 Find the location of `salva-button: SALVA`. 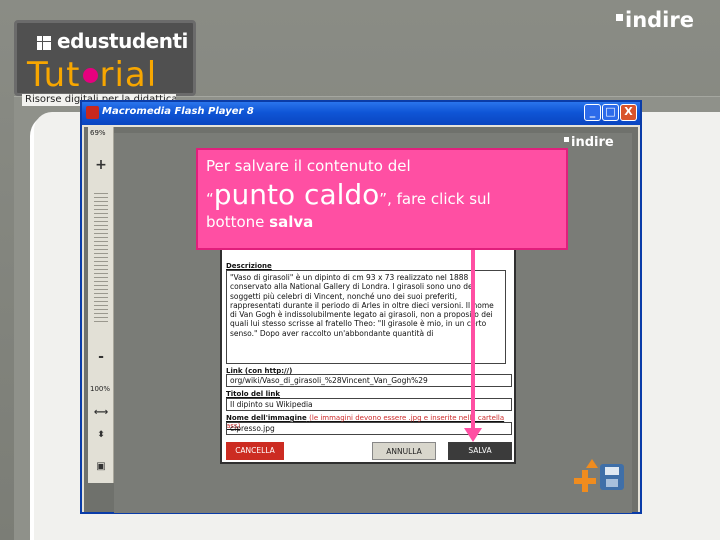

salva-button: SALVA is located at coordinates (480, 451).